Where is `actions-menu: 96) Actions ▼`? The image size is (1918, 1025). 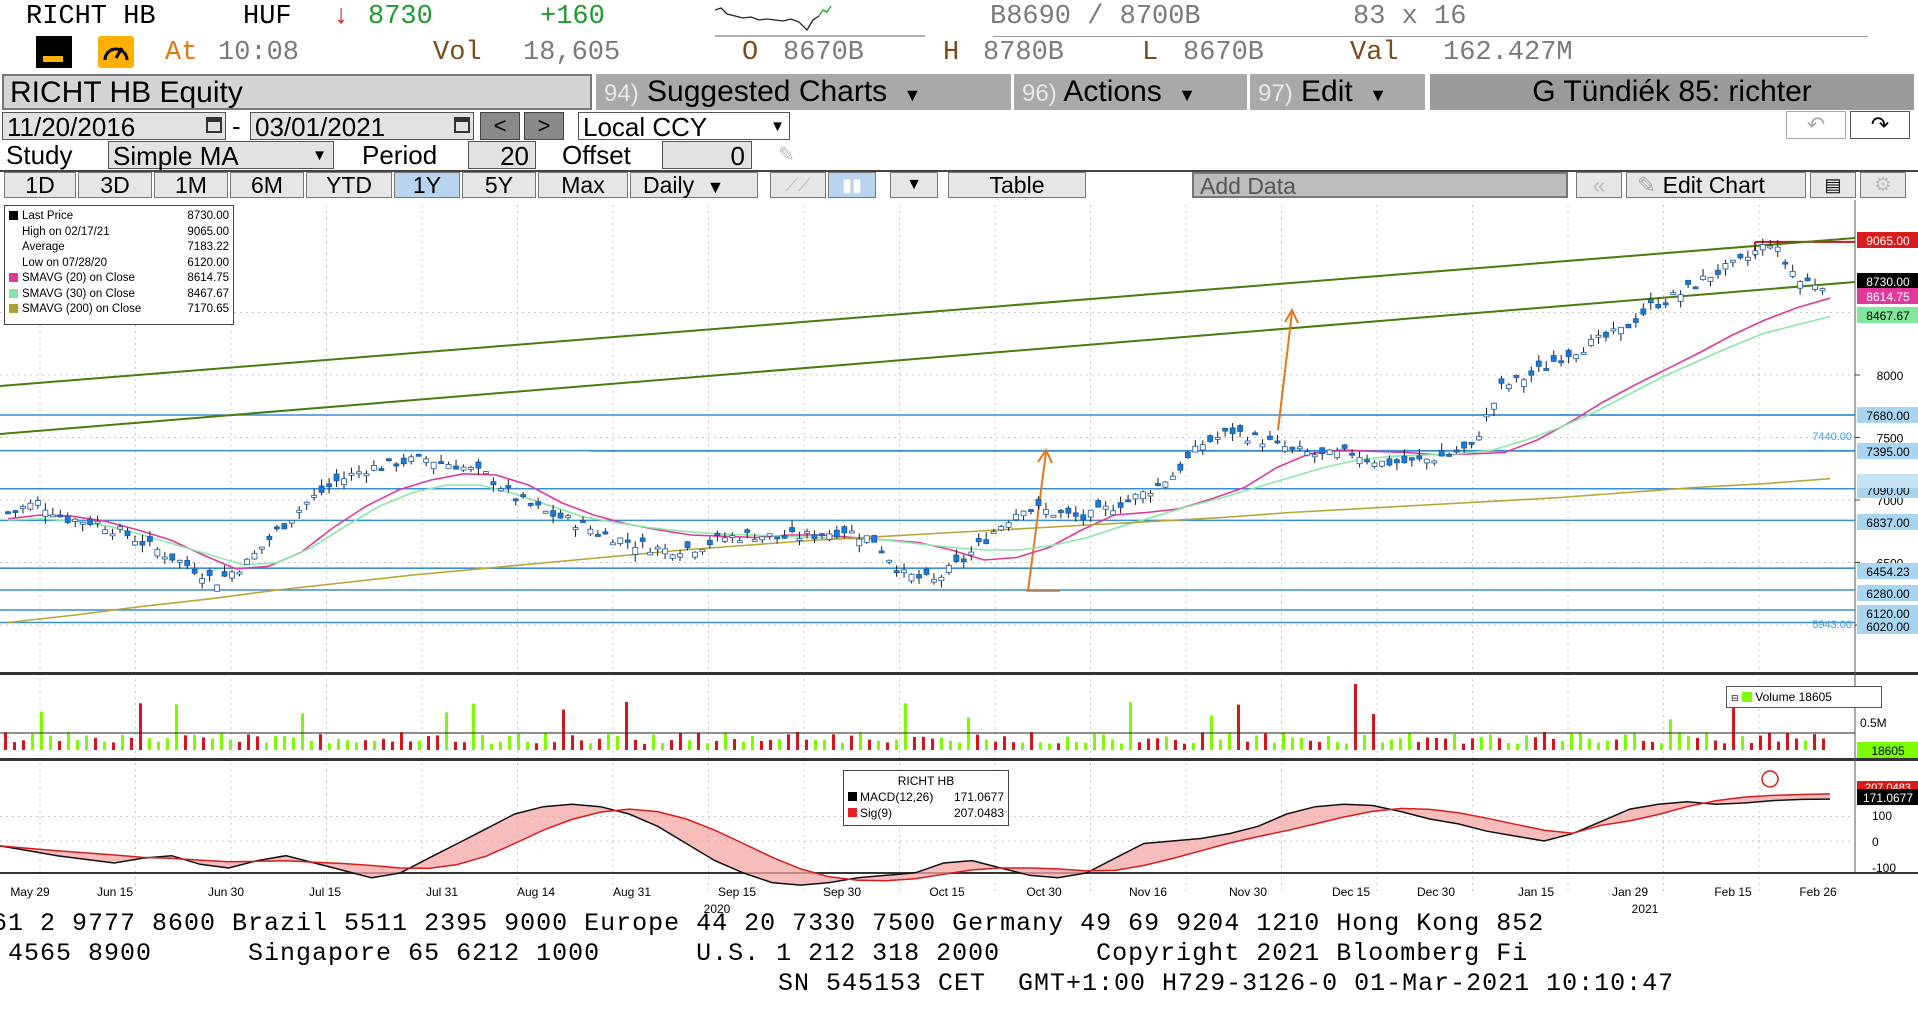 actions-menu: 96) Actions ▼ is located at coordinates (1132, 92).